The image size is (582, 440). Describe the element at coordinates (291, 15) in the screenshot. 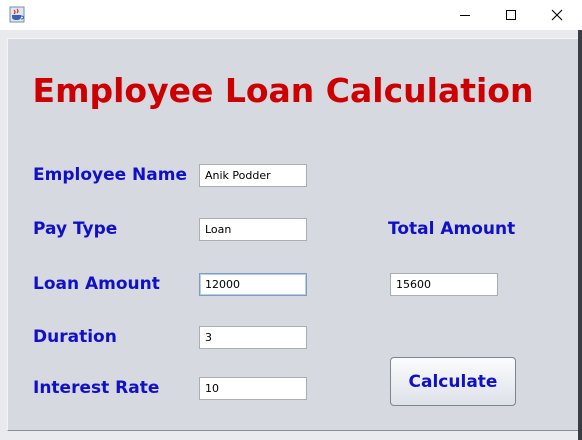

I see `title-bar` at that location.